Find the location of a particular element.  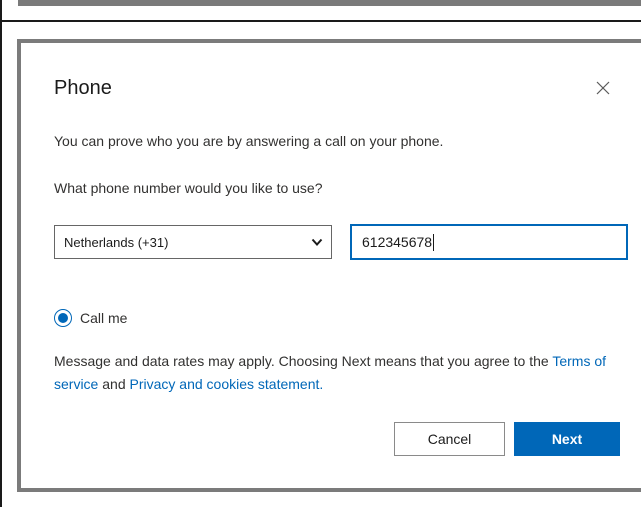

radio-selected-dot is located at coordinates (63, 318).